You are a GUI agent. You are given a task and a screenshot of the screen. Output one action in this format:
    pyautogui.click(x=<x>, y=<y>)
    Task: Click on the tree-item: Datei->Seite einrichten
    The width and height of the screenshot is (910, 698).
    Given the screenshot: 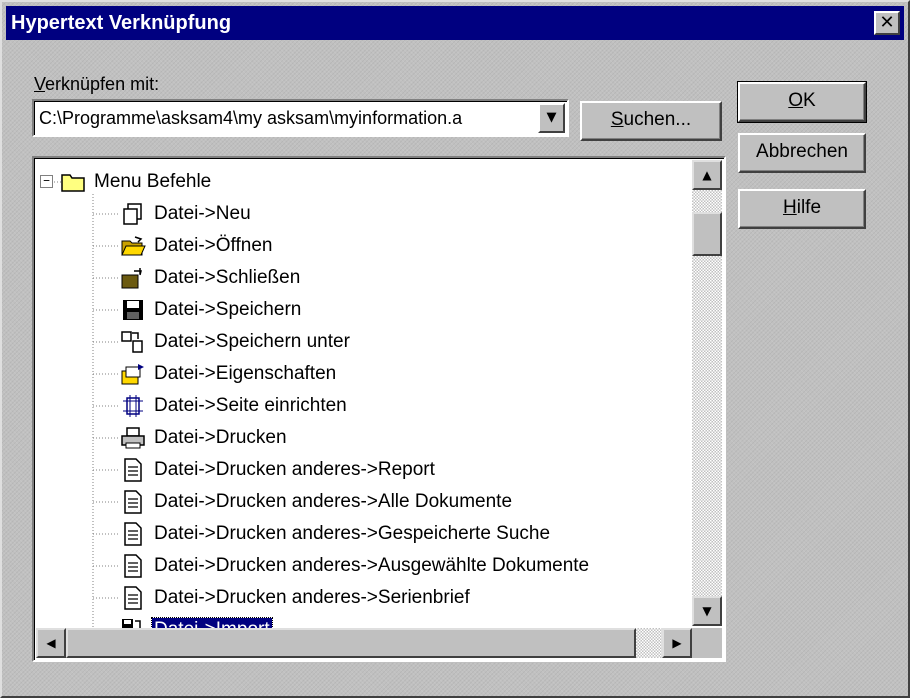 What is the action you would take?
    pyautogui.click(x=234, y=406)
    